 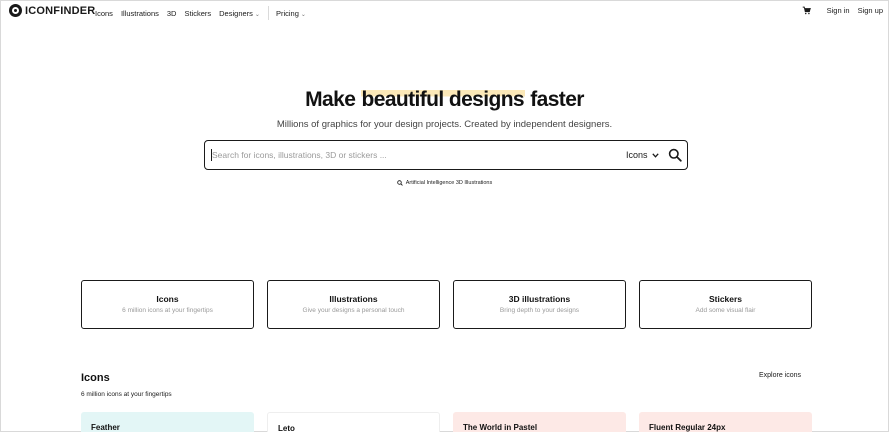 I want to click on logo-icon, so click(x=15, y=10).